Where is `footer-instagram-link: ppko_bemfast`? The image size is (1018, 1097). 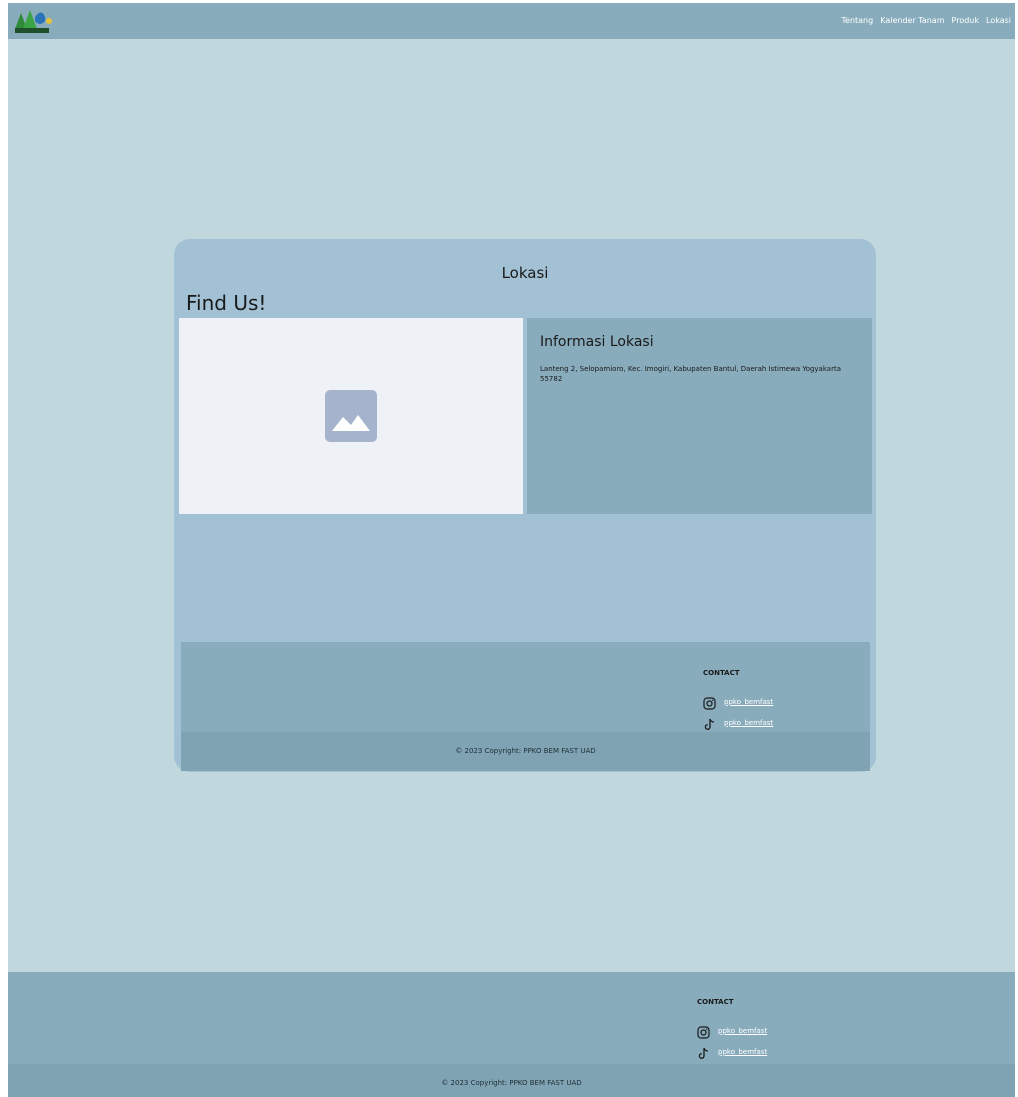 footer-instagram-link: ppko_bemfast is located at coordinates (742, 1031).